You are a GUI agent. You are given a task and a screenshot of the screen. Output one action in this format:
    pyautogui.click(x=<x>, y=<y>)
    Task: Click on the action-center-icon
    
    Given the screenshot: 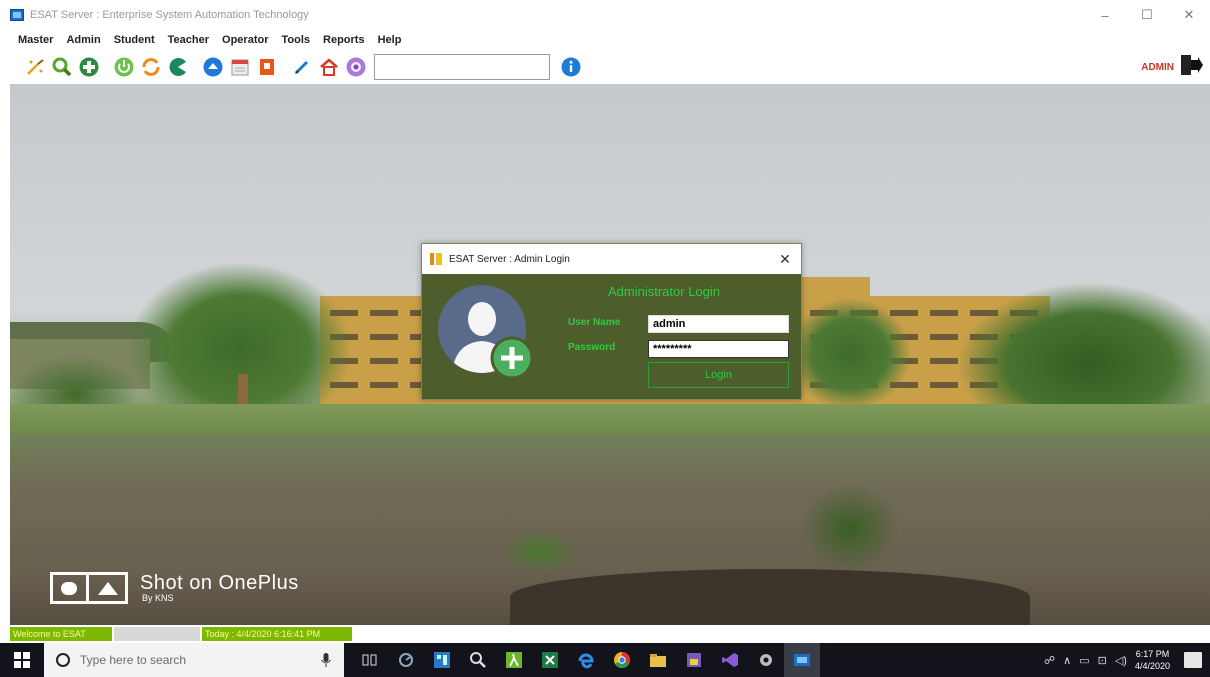 What is the action you would take?
    pyautogui.click(x=1193, y=660)
    